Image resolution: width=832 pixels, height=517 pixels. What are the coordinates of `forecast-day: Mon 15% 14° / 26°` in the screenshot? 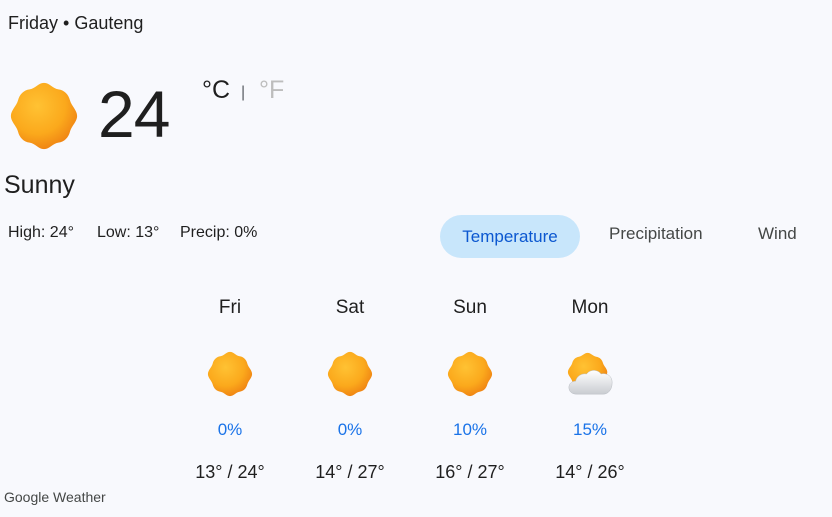 It's located at (590, 389).